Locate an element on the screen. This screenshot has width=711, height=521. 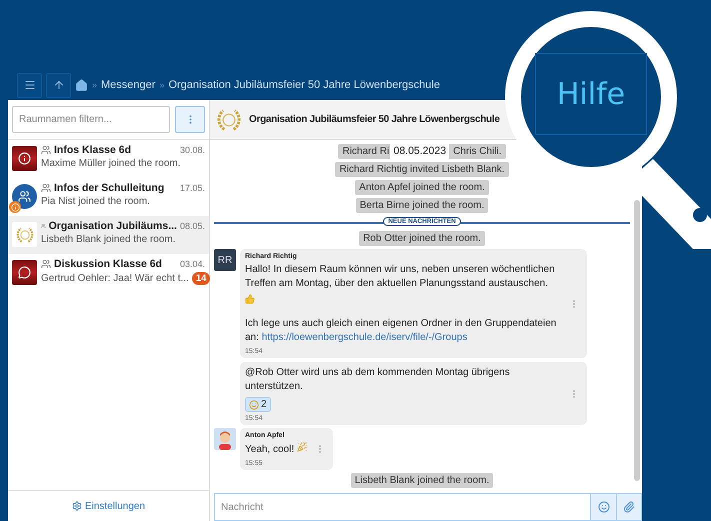
room-item: Organisation Jubiläums... 08.05. Lisbeth Blank joined the room. is located at coordinates (108, 235).